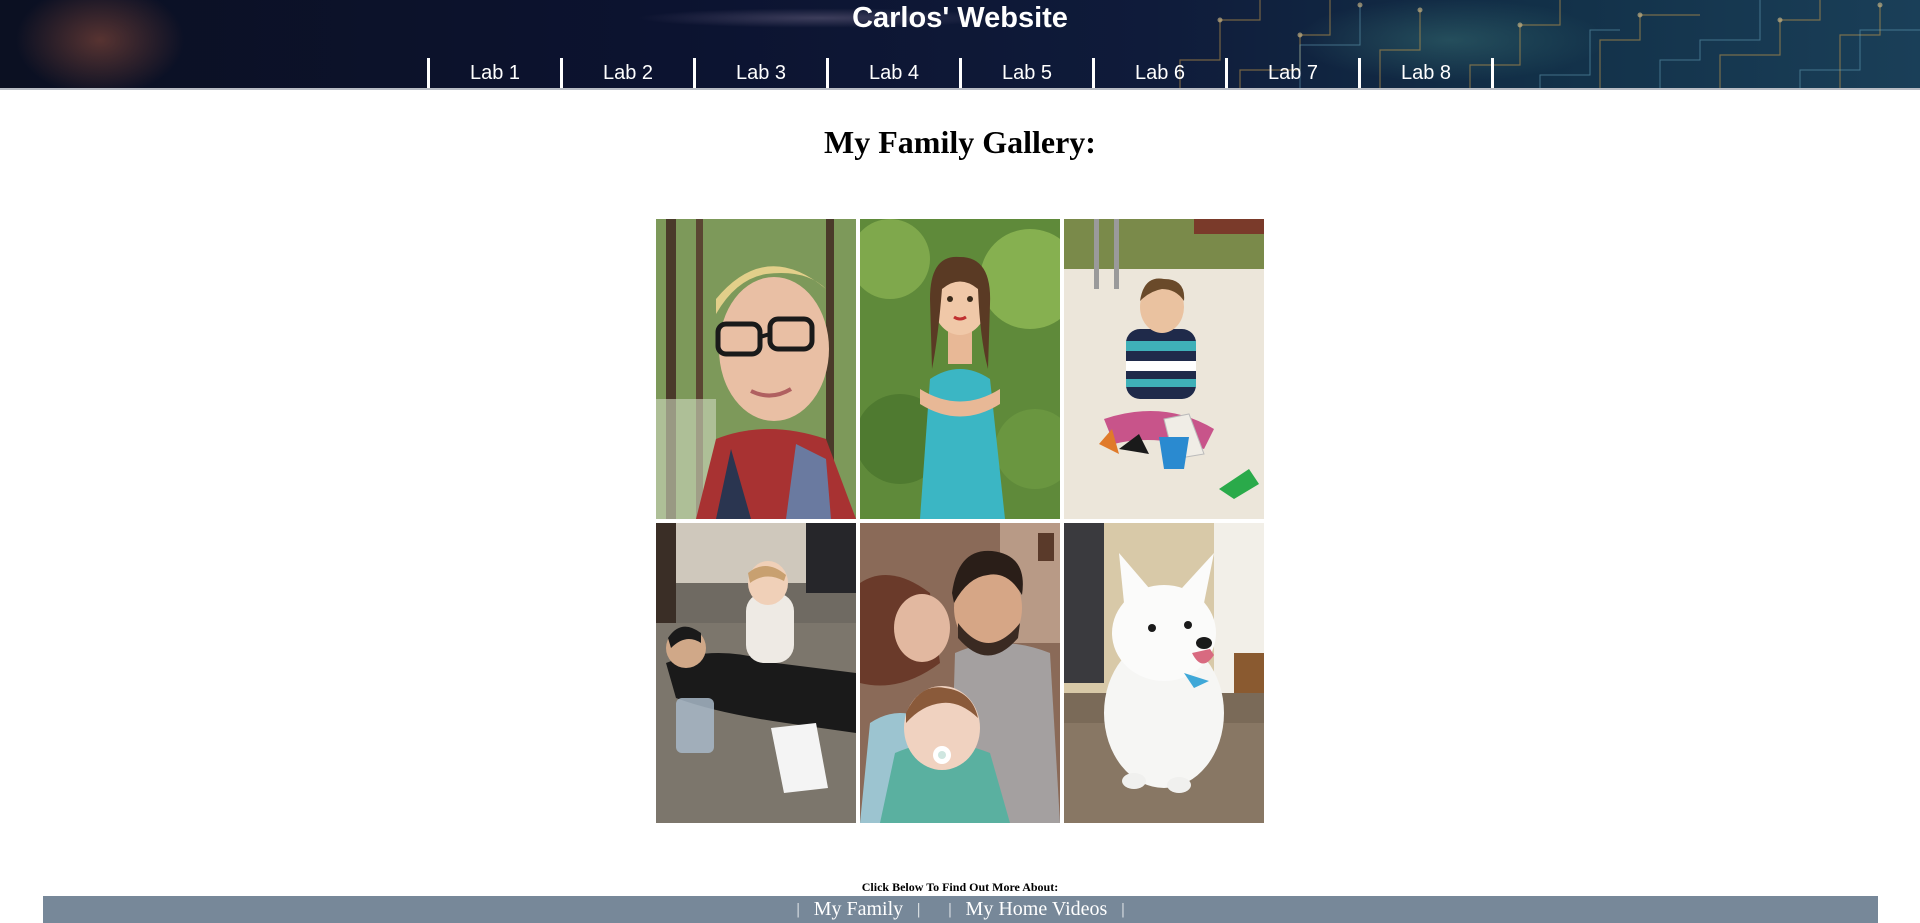 The image size is (1920, 923). Describe the element at coordinates (1161, 73) in the screenshot. I see `nav-item-lab-6: Lab 6` at that location.